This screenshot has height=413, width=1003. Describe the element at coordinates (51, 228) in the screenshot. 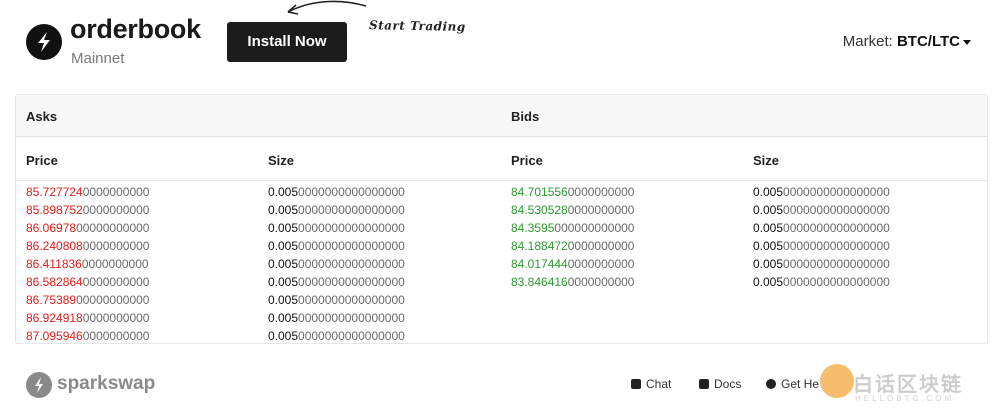

I see `ask-price-value: 86.06978` at that location.